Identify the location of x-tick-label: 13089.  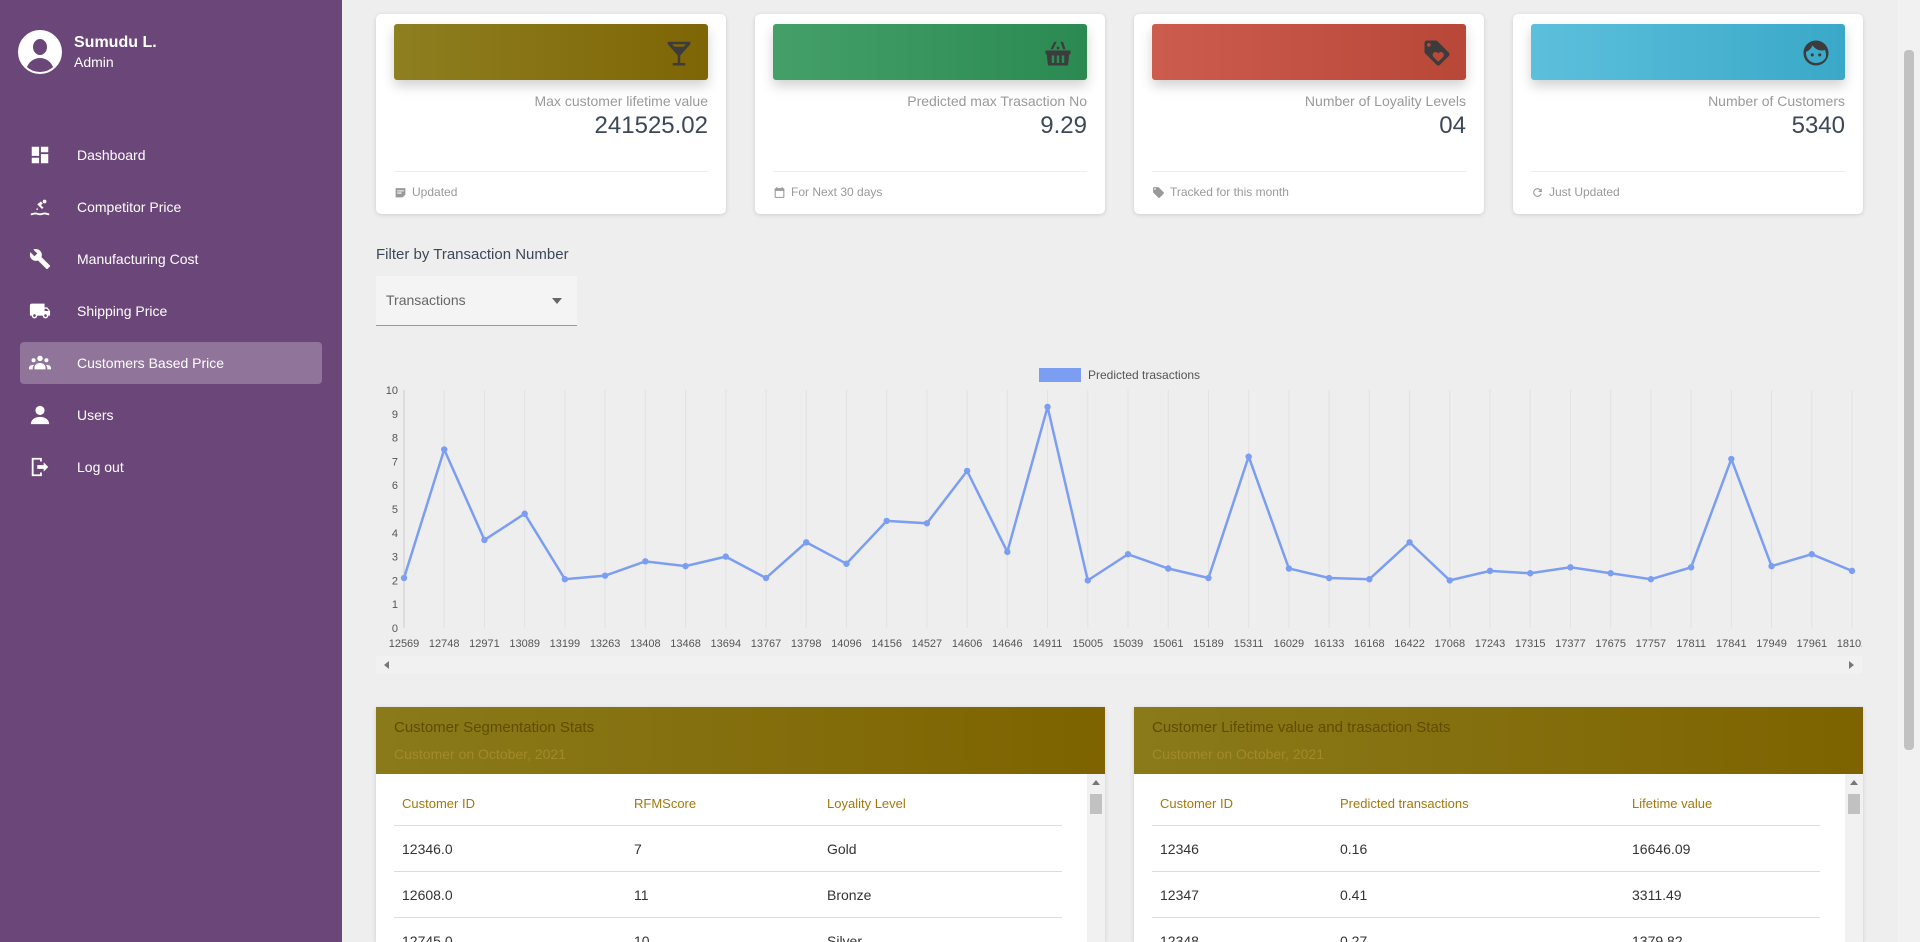
(524, 644).